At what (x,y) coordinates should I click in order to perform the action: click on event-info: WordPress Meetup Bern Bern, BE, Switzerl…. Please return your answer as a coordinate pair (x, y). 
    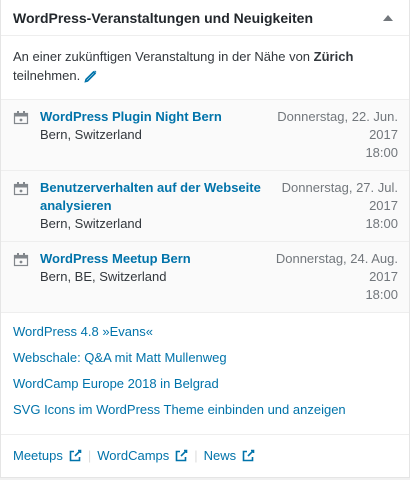
    Looking at the image, I should click on (152, 277).